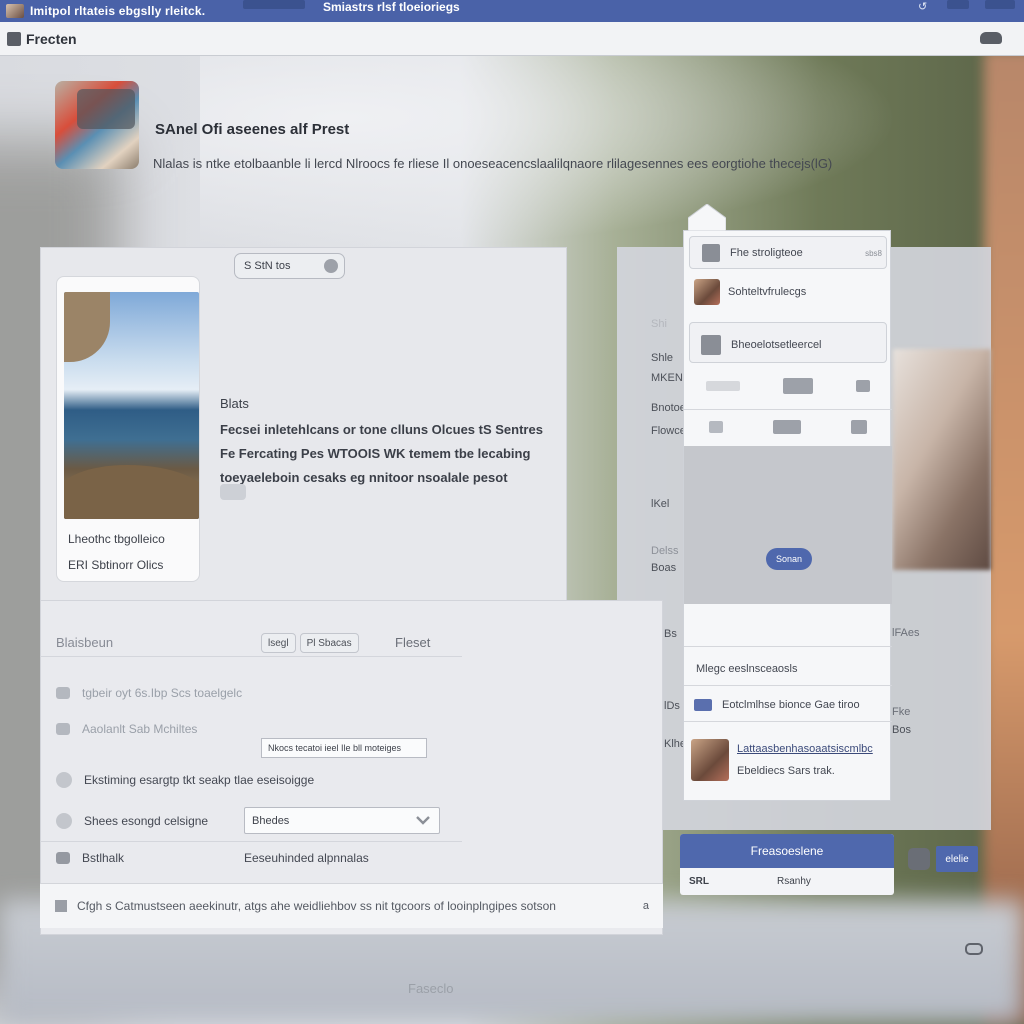 Image resolution: width=1024 pixels, height=1024 pixels. I want to click on tab-option: Pl Sbacas, so click(329, 643).